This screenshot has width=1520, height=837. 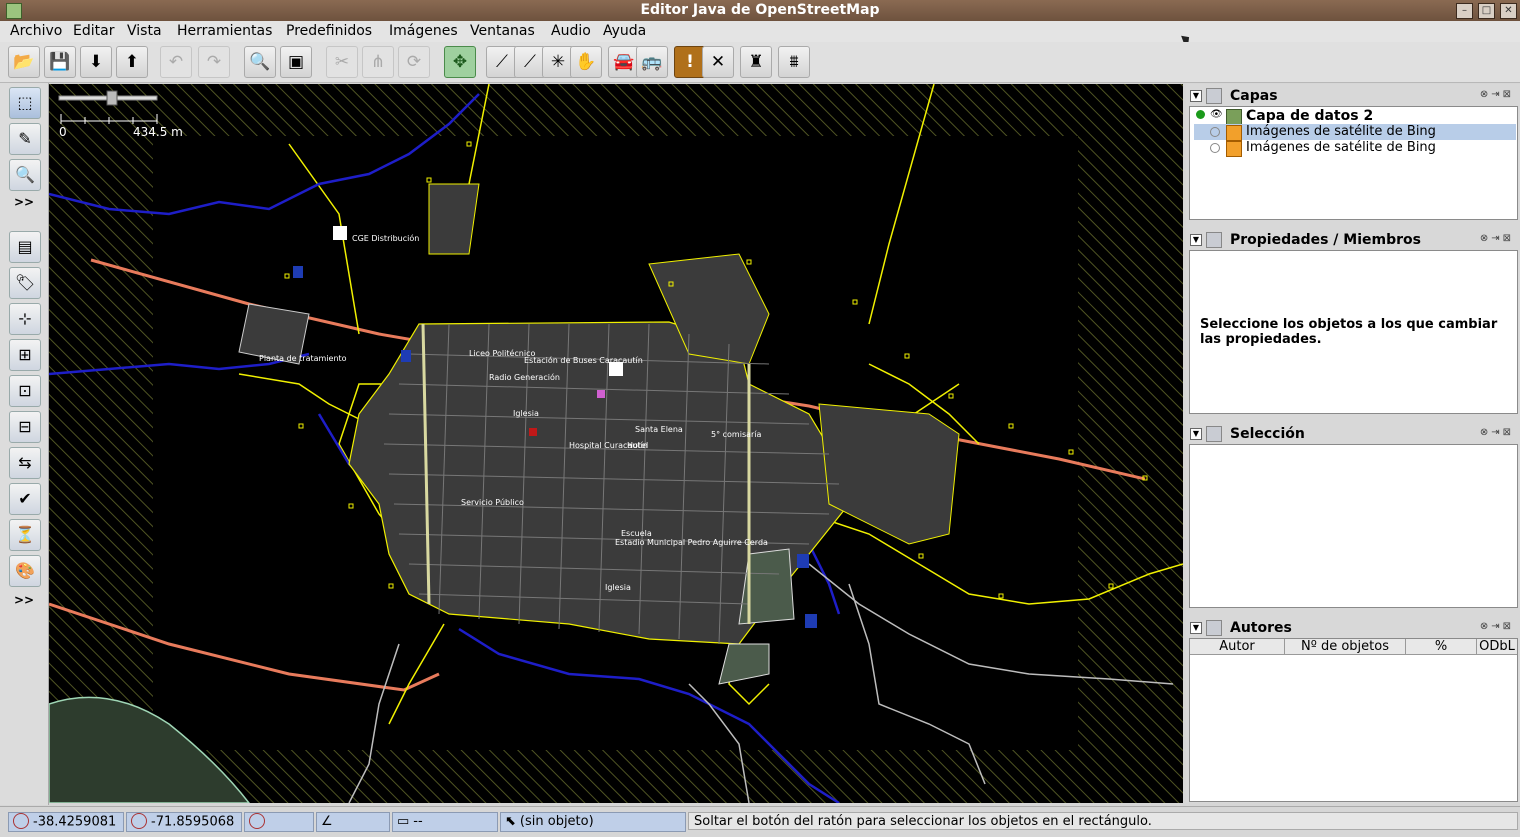 What do you see at coordinates (24, 62) in the screenshot?
I see `open-file-button: 📂` at bounding box center [24, 62].